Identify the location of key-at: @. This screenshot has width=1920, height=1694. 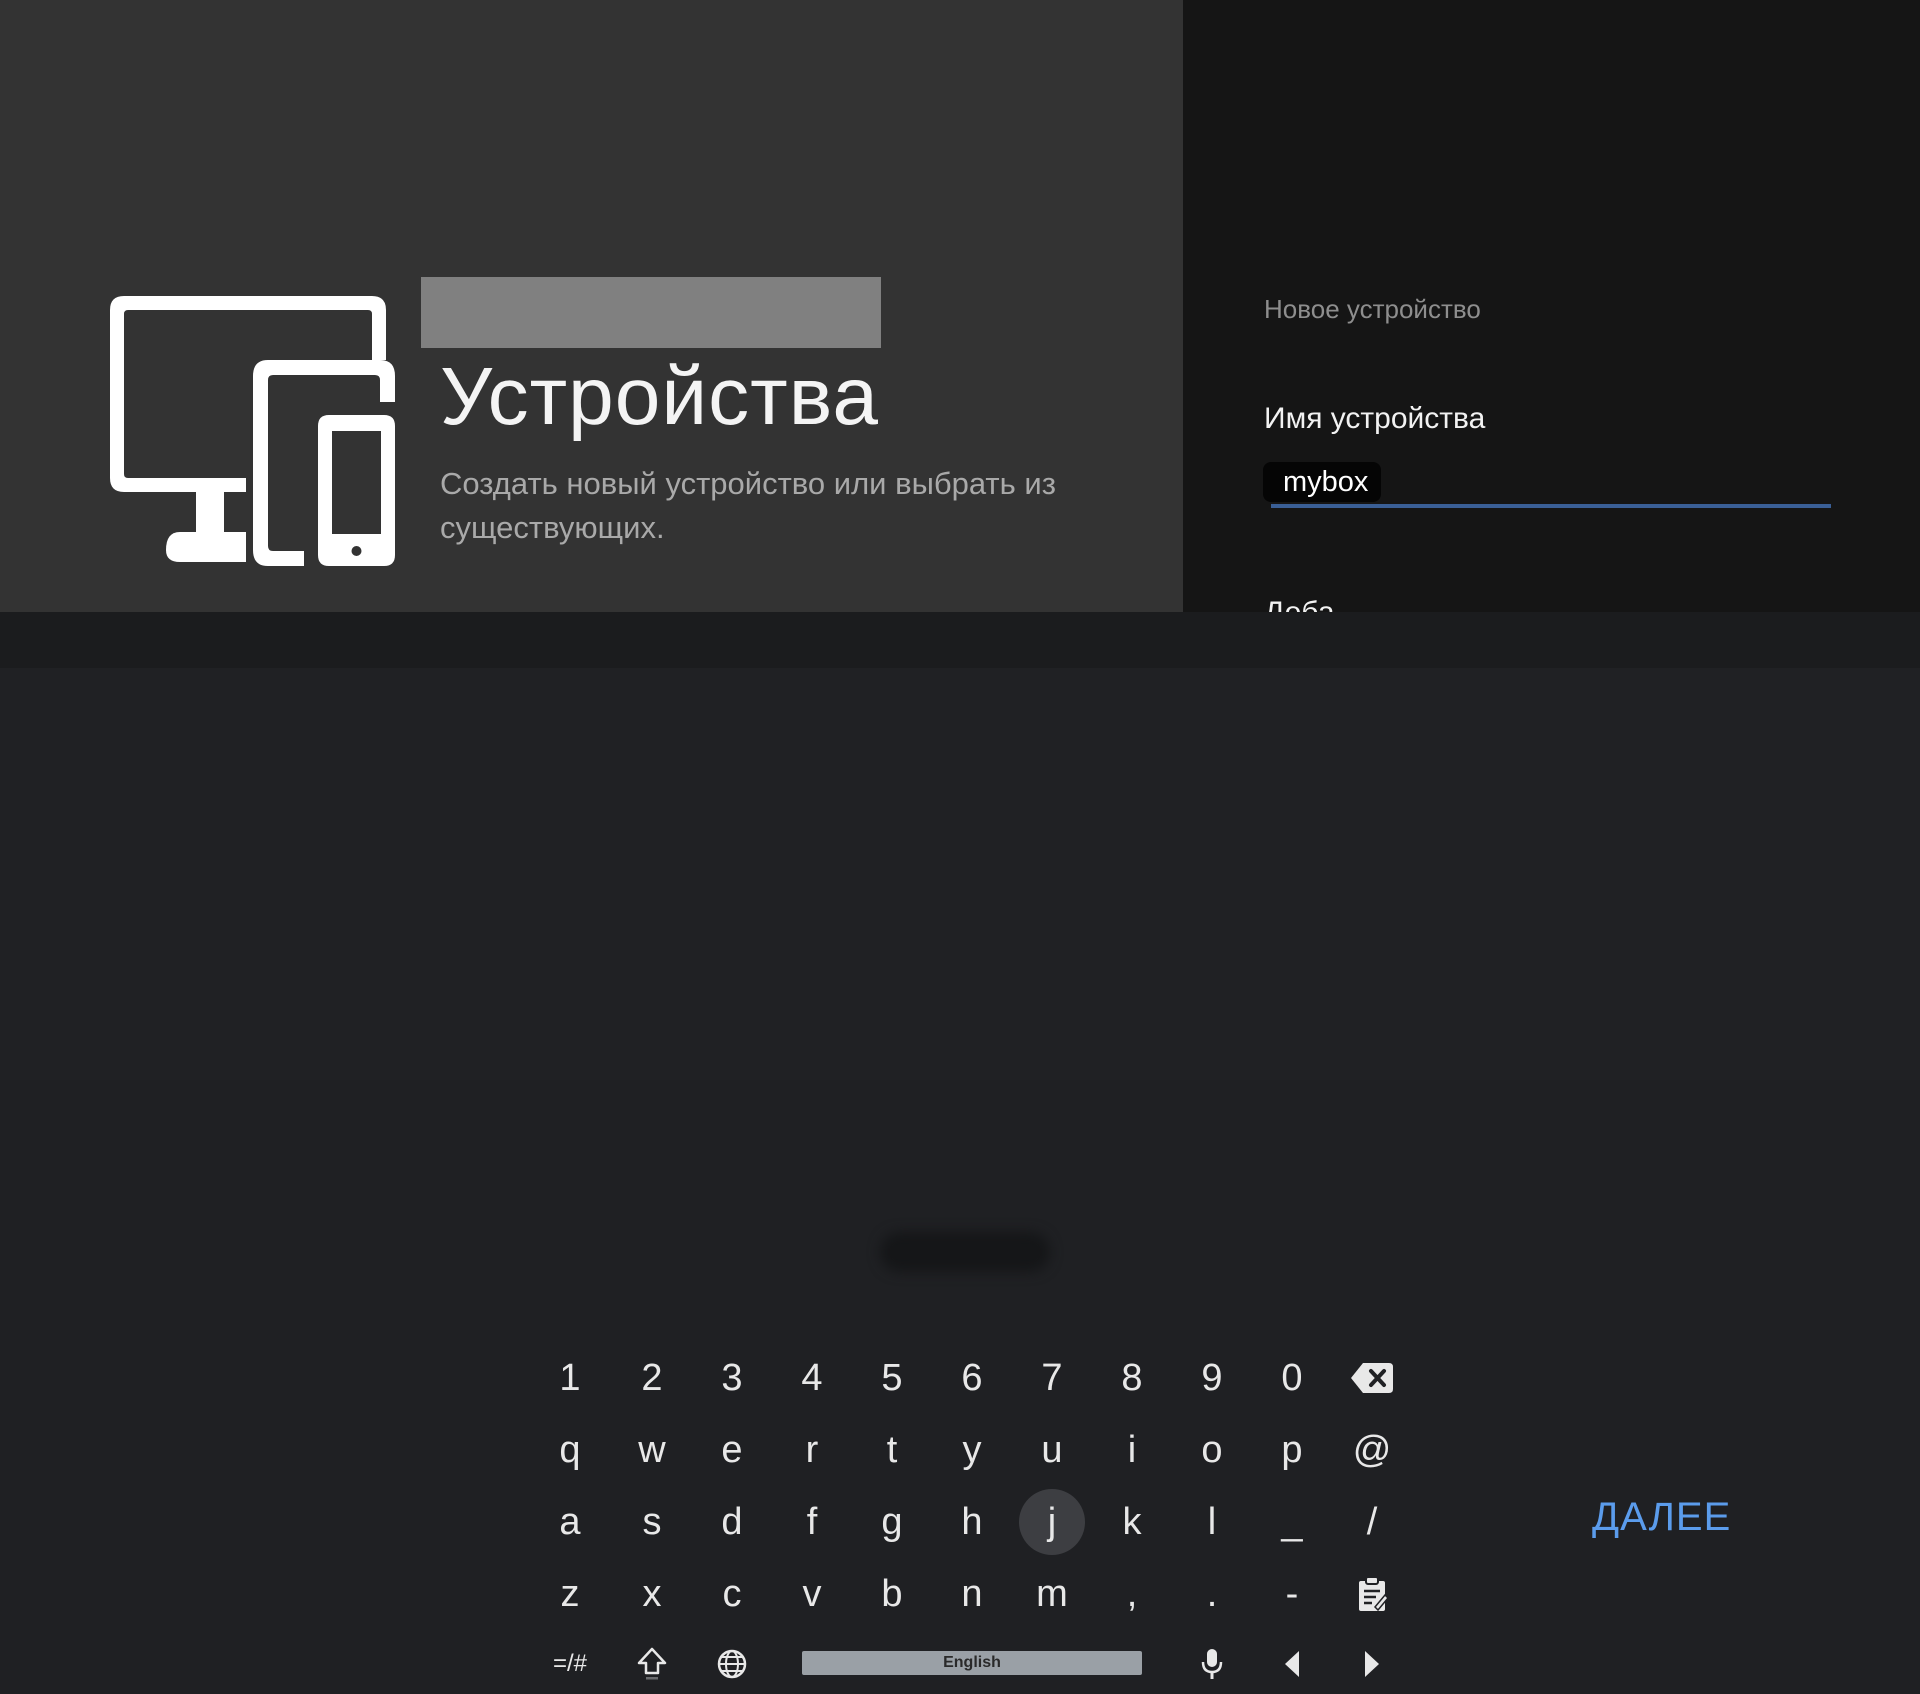
(1372, 1450).